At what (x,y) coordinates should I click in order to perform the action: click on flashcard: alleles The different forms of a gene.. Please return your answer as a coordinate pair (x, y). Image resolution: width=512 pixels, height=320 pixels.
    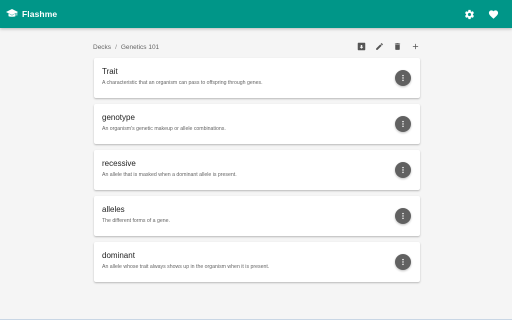
    Looking at the image, I should click on (257, 216).